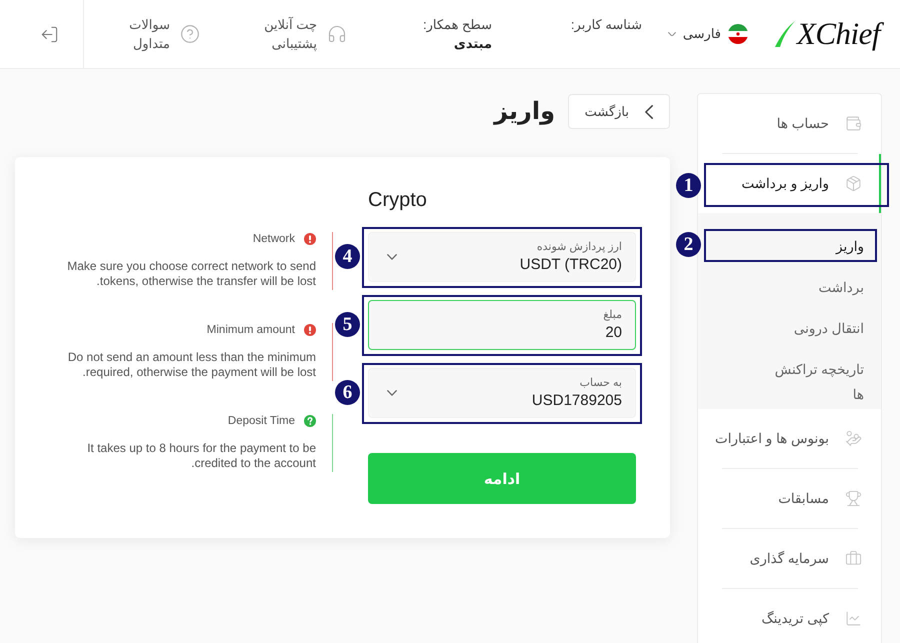 The height and width of the screenshot is (643, 900). I want to click on page-title: واریز, so click(524, 112).